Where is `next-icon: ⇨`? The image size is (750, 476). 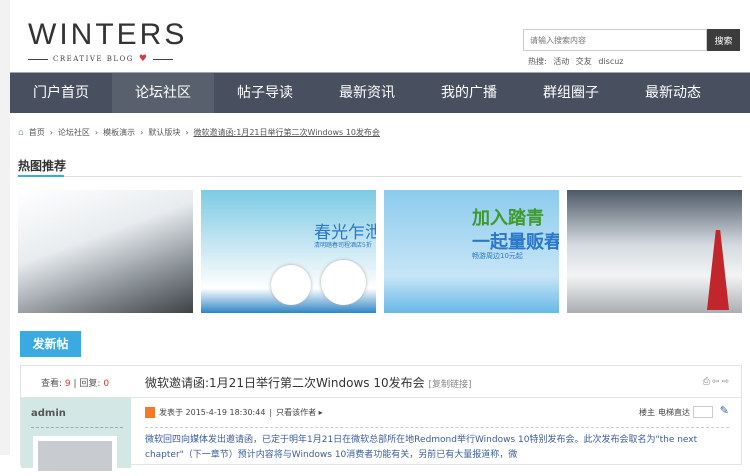
next-icon: ⇨ is located at coordinates (726, 382).